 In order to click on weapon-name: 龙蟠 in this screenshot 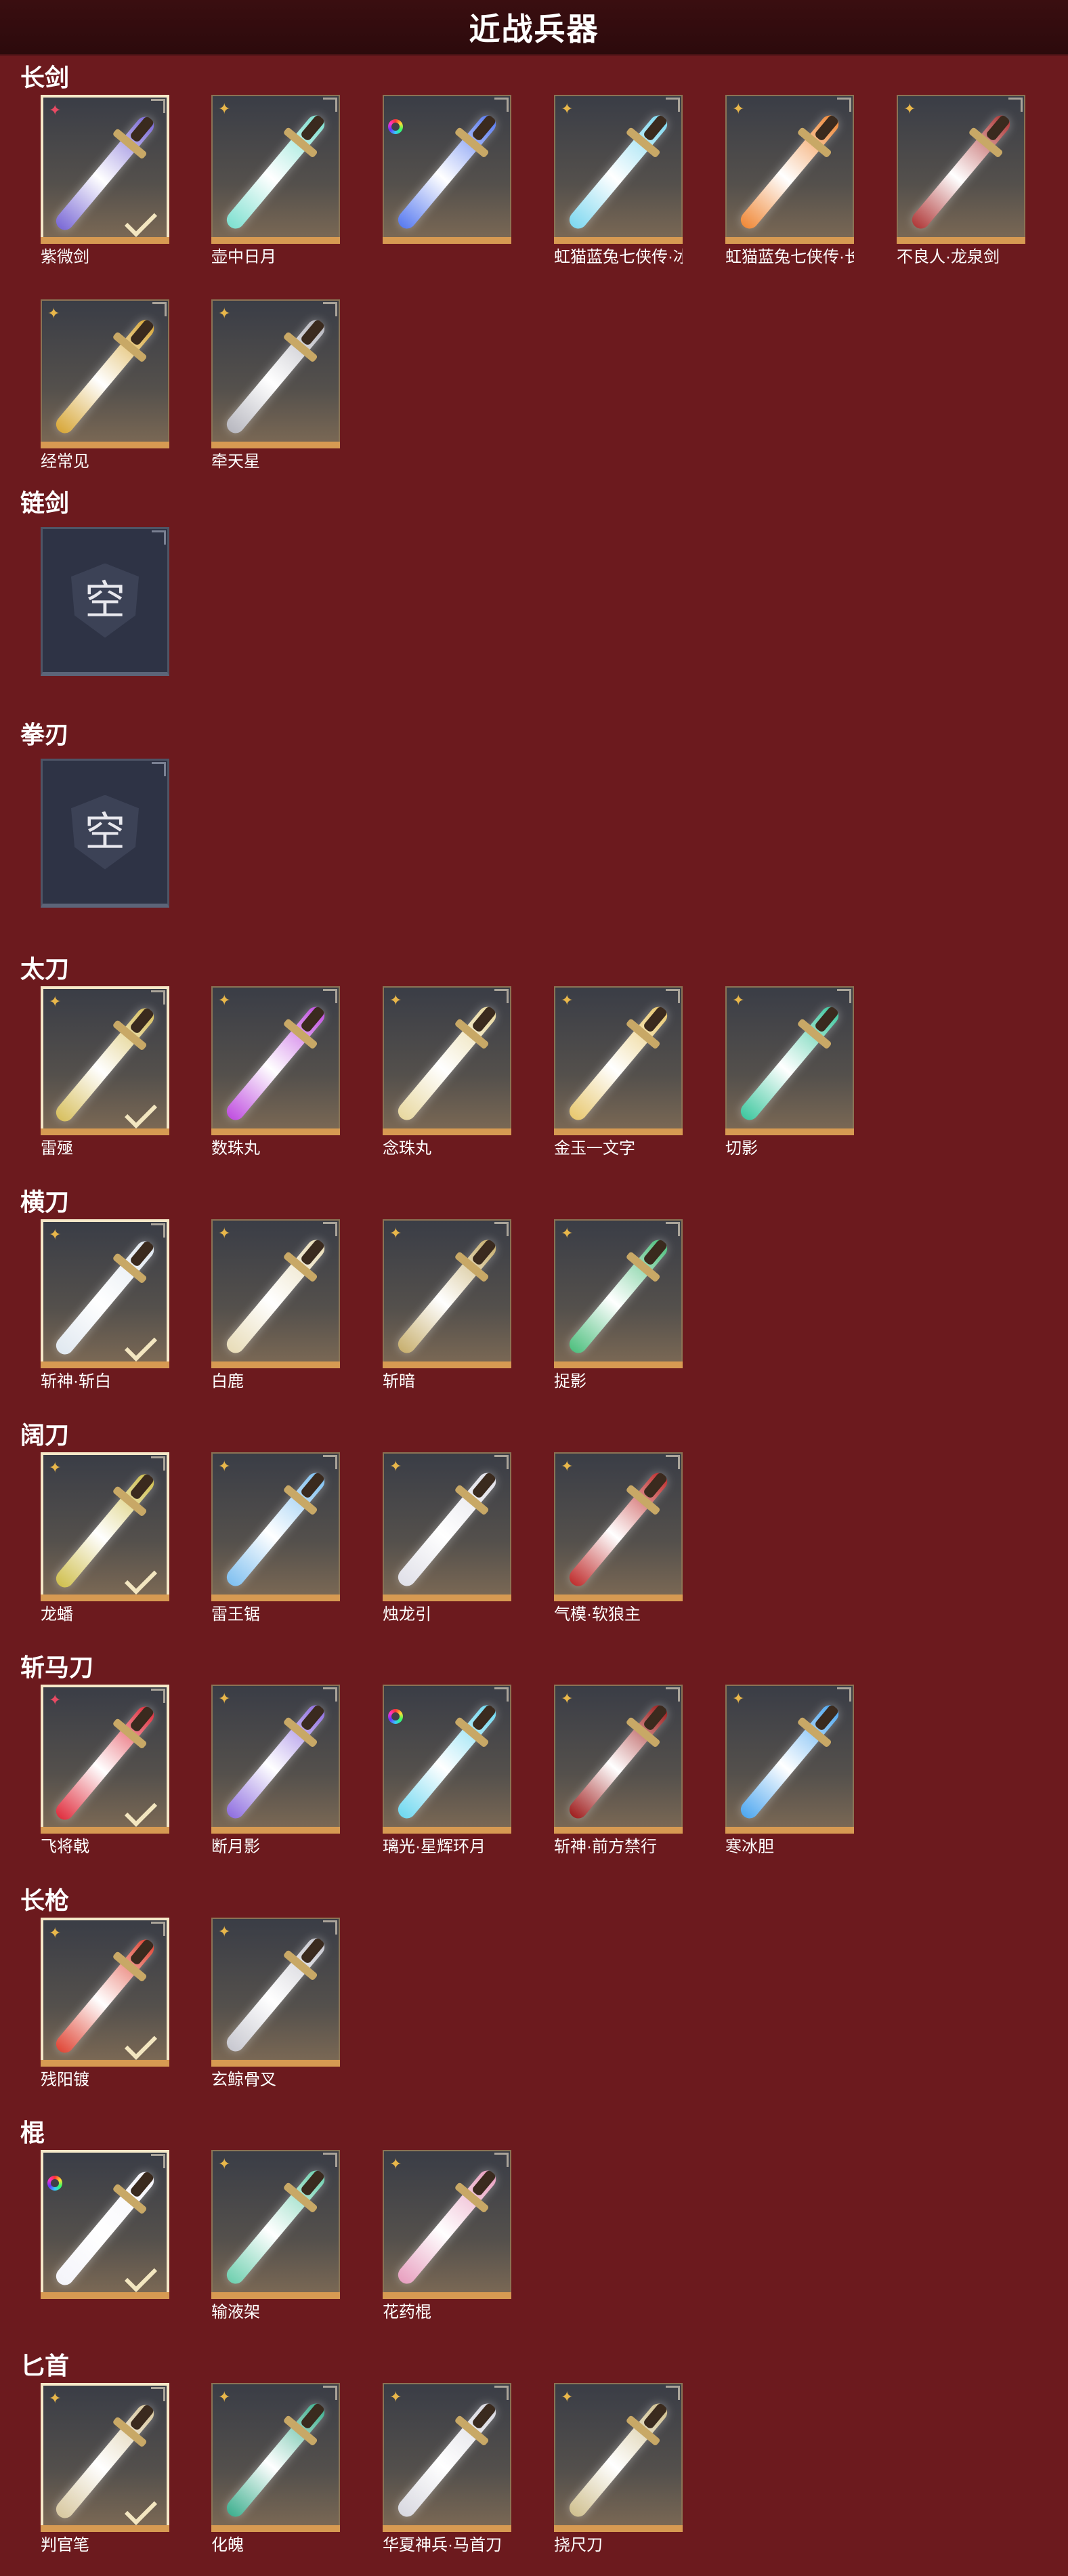, I will do `click(57, 1614)`.